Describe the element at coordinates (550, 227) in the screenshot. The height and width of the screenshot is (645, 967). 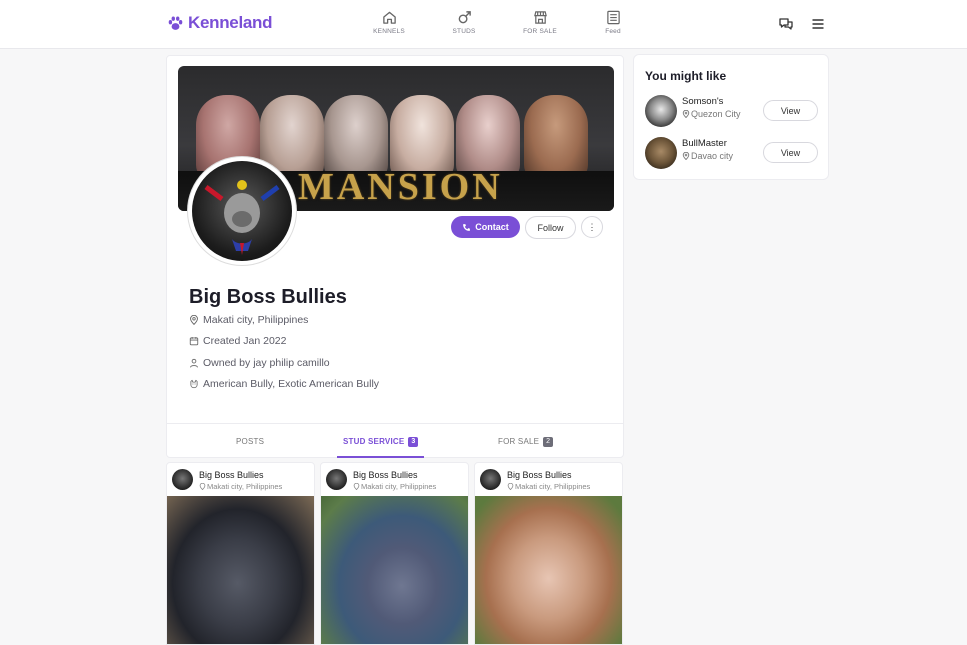
I see `follow-button: Follow` at that location.